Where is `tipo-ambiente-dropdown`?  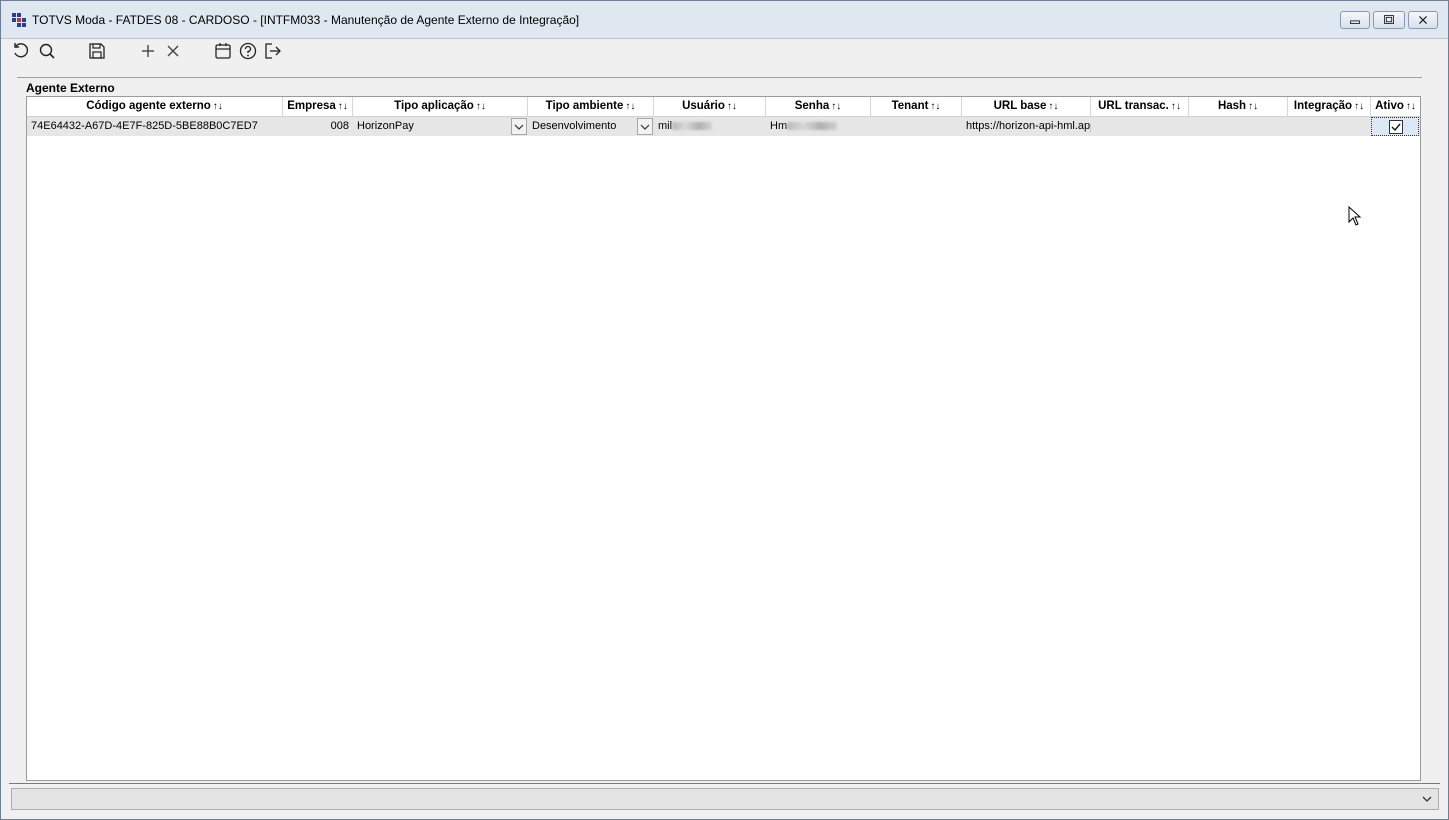 tipo-ambiente-dropdown is located at coordinates (645, 126).